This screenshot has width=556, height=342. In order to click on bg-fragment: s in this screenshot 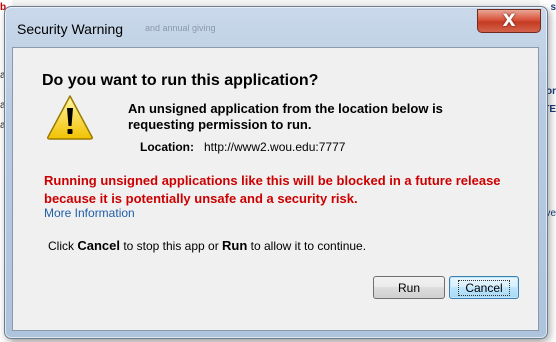, I will do `click(553, 7)`.